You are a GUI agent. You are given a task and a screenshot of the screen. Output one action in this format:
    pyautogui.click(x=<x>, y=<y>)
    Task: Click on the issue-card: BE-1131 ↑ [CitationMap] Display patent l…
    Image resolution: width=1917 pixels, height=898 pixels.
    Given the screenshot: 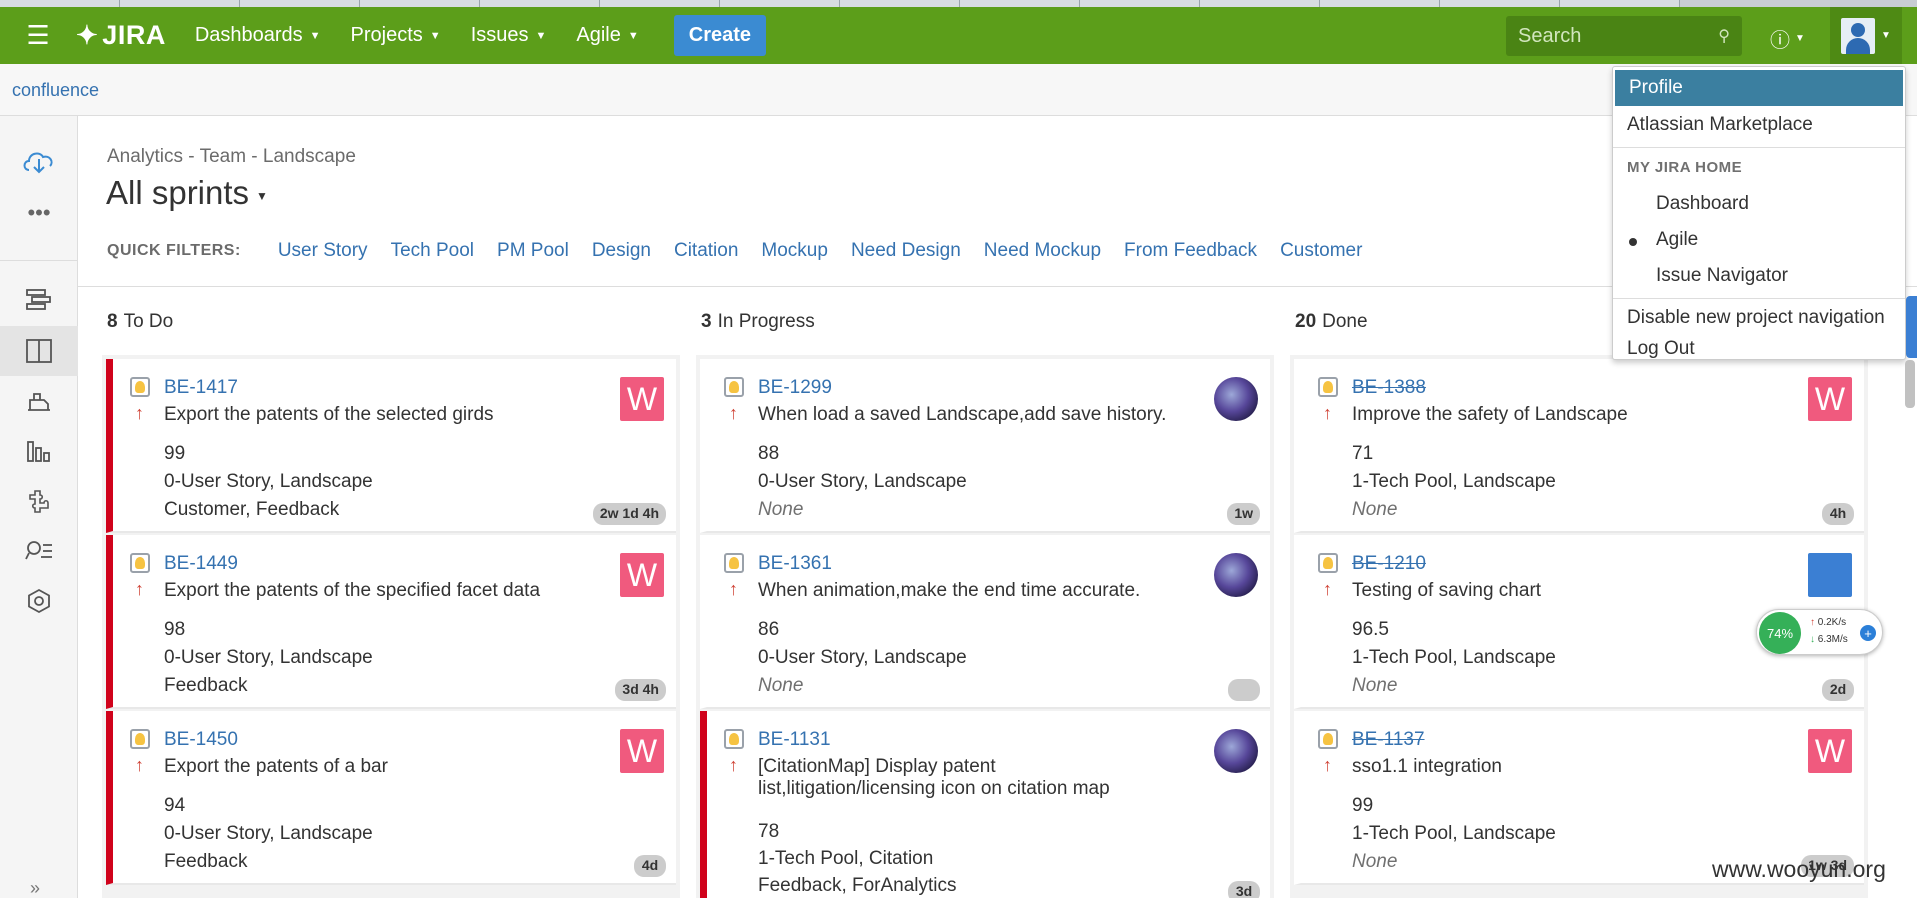 What is the action you would take?
    pyautogui.click(x=985, y=804)
    